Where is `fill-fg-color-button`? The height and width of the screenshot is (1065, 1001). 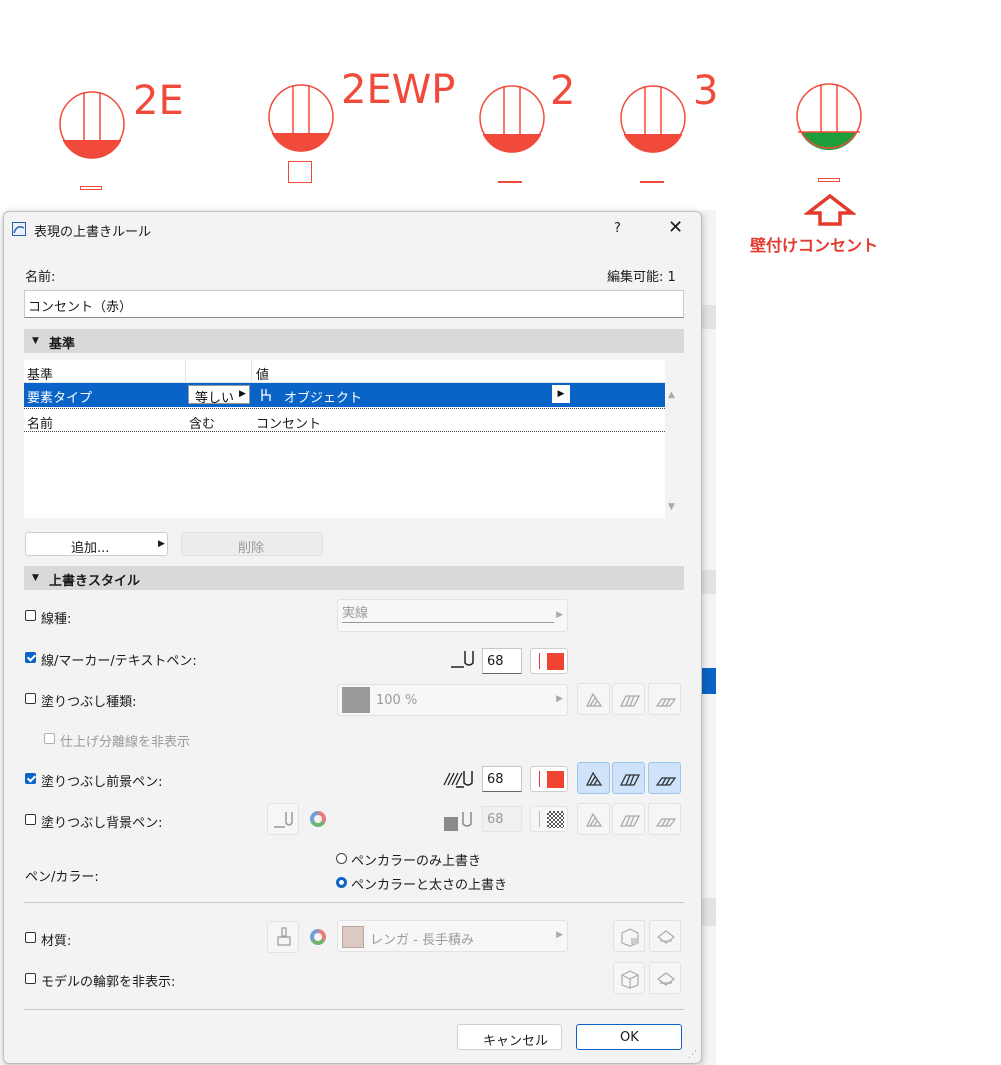 fill-fg-color-button is located at coordinates (549, 779).